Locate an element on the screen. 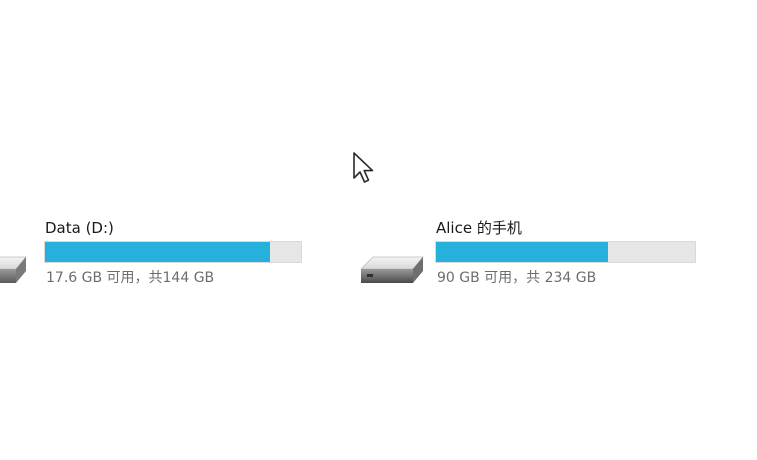 The height and width of the screenshot is (460, 757). drive-tile-alice-phone: Alice 的手机 90 GB 可用，共 234 GB is located at coordinates (535, 258).